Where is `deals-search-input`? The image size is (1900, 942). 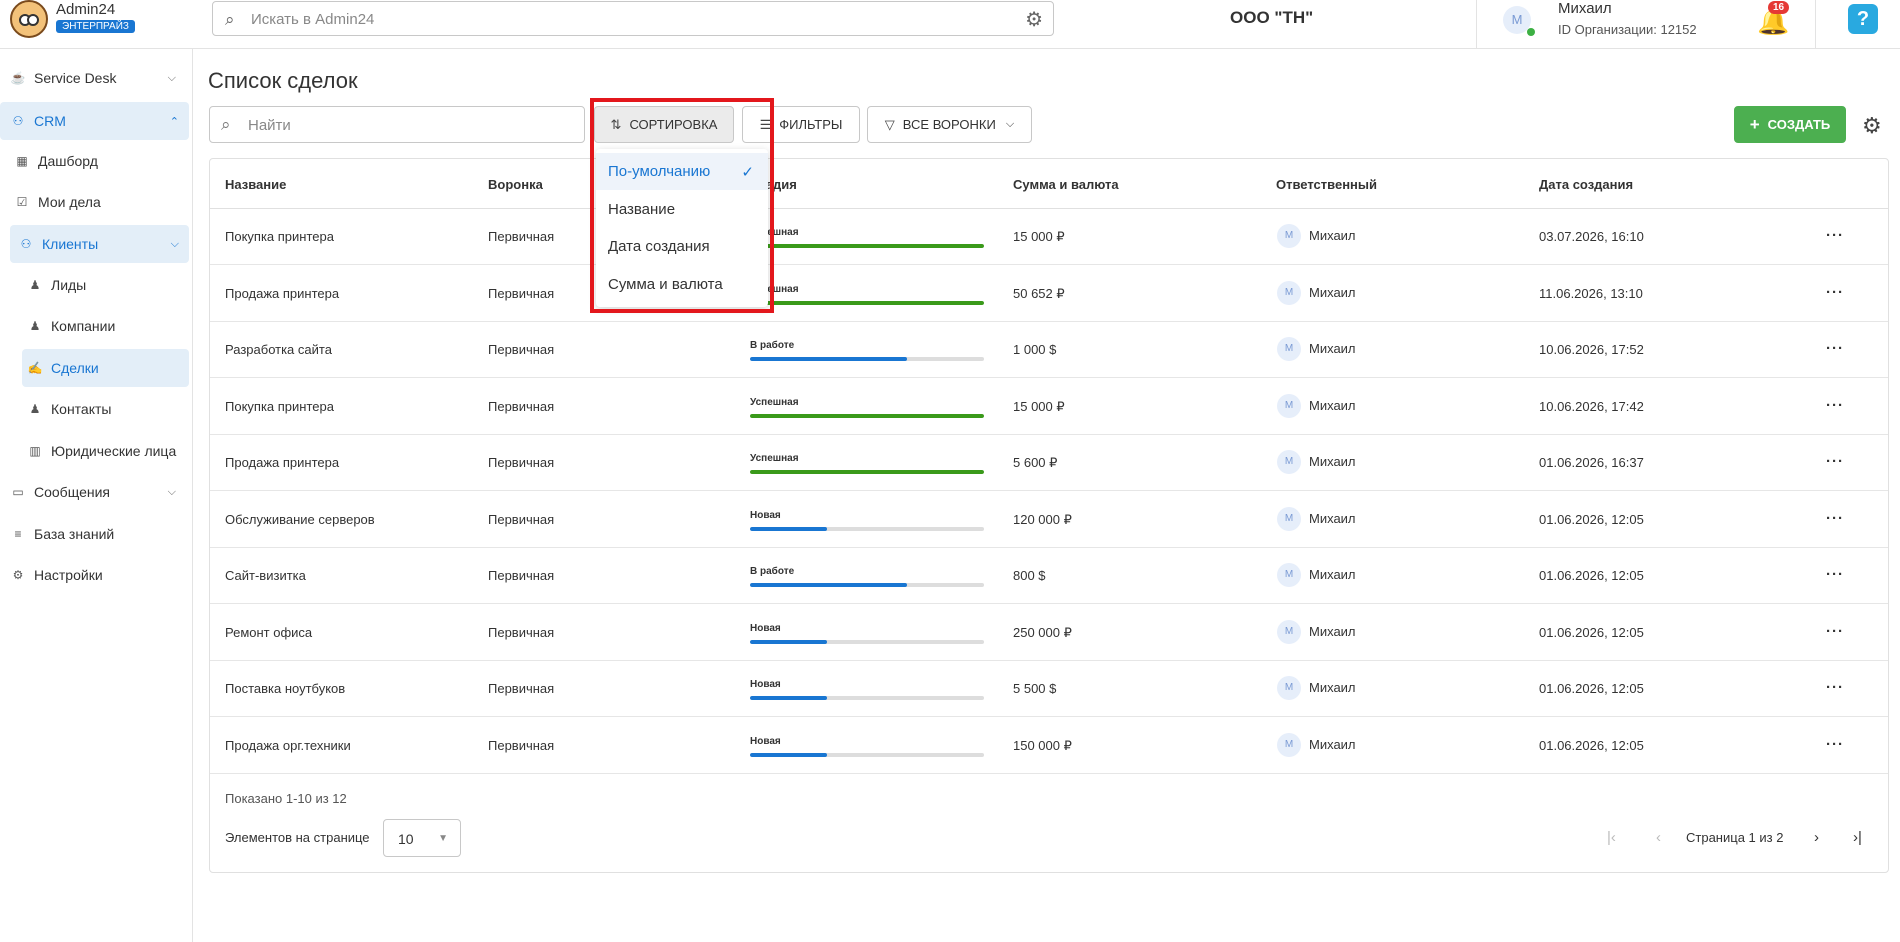
deals-search-input is located at coordinates (408, 125).